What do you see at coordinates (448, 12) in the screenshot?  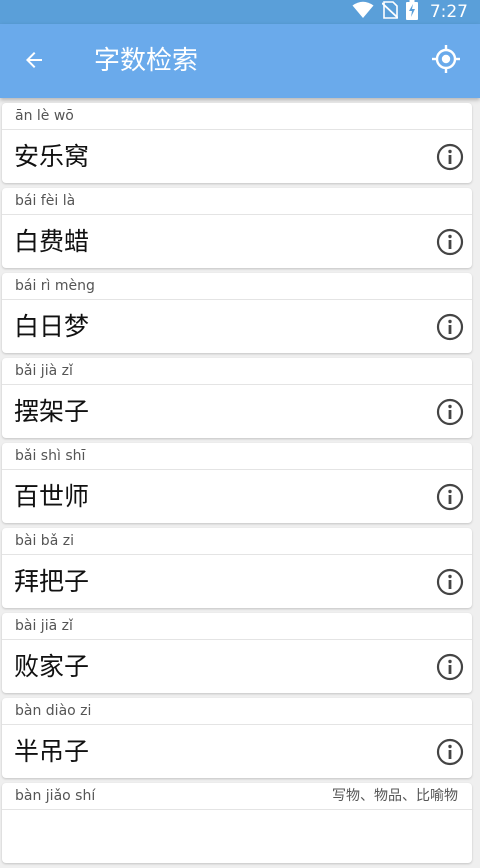 I see `status-time: 7:27` at bounding box center [448, 12].